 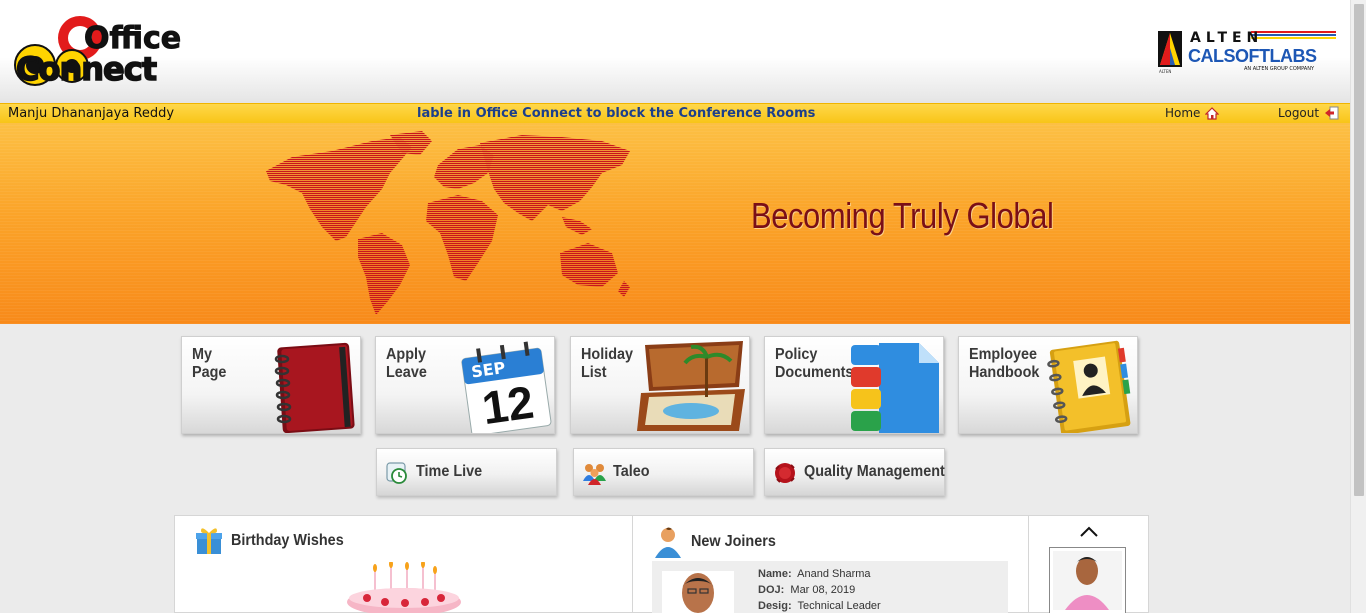 What do you see at coordinates (1279, 69) in the screenshot?
I see `svg-text: AN ALTEN GROUP COMPANY` at bounding box center [1279, 69].